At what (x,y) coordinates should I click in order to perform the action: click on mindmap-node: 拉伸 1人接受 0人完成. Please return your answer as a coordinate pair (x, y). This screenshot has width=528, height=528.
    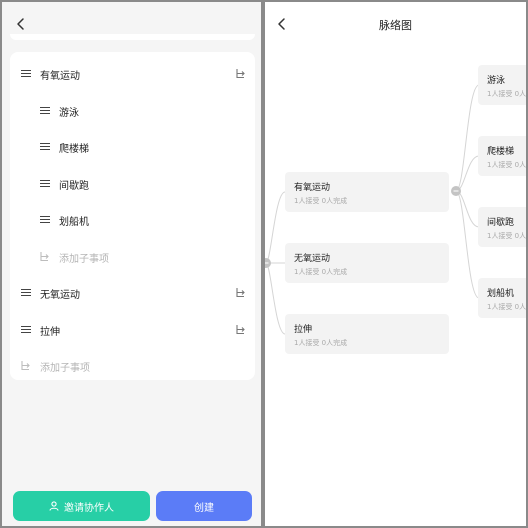
    Looking at the image, I should click on (367, 334).